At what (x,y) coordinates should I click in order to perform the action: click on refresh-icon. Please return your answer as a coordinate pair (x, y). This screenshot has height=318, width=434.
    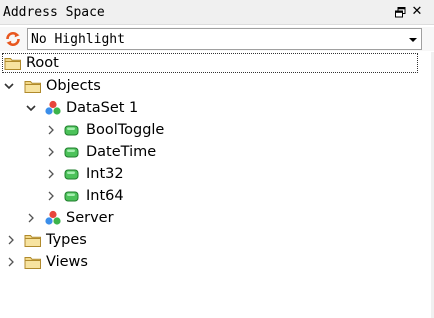
    Looking at the image, I should click on (13, 39).